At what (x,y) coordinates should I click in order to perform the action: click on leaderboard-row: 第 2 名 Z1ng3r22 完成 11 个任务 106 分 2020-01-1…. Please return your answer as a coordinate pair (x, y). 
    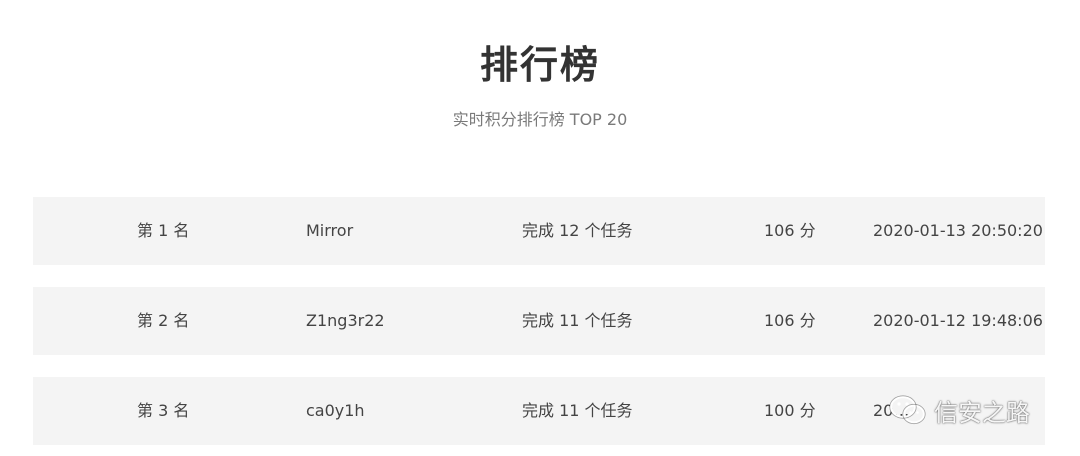
    Looking at the image, I should click on (539, 321).